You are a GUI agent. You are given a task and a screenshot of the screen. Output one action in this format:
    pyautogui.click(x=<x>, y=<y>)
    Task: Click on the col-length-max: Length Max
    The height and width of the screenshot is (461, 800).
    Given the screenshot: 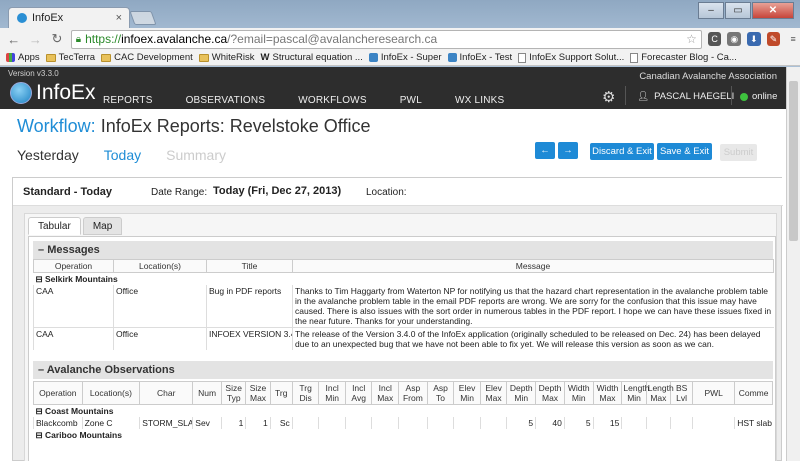 What is the action you would take?
    pyautogui.click(x=659, y=393)
    